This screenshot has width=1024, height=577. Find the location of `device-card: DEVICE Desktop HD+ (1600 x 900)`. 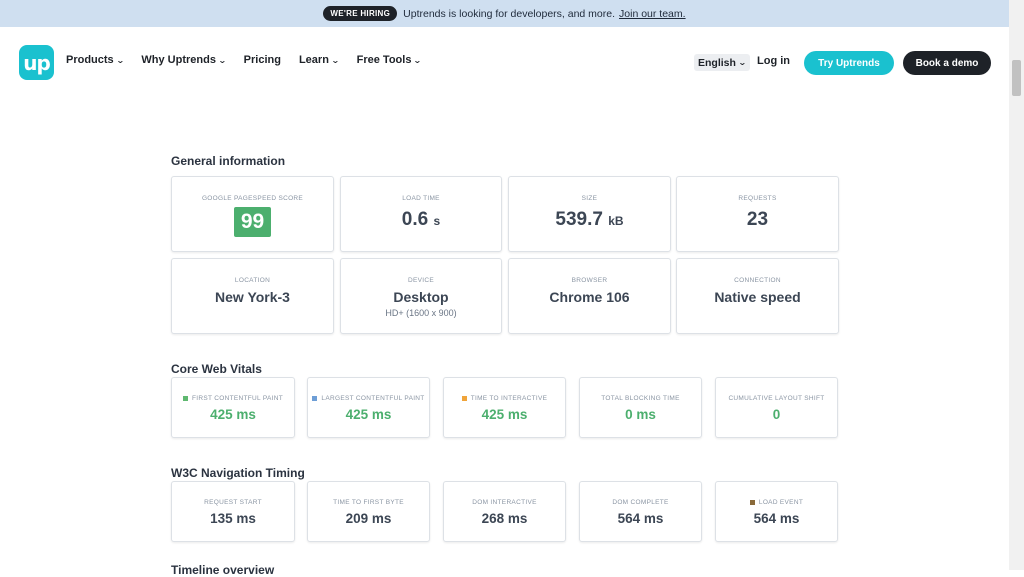

device-card: DEVICE Desktop HD+ (1600 x 900) is located at coordinates (421, 296).